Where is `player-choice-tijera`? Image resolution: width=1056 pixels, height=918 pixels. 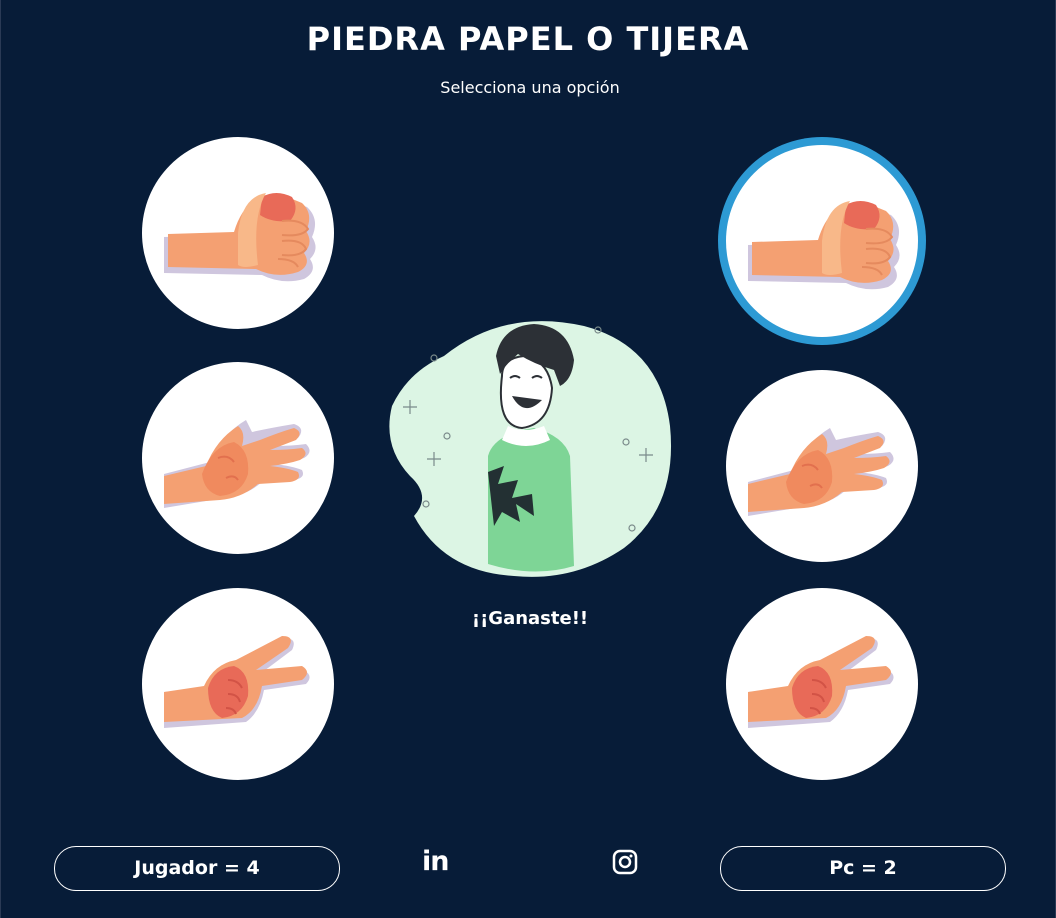
player-choice-tijera is located at coordinates (238, 684).